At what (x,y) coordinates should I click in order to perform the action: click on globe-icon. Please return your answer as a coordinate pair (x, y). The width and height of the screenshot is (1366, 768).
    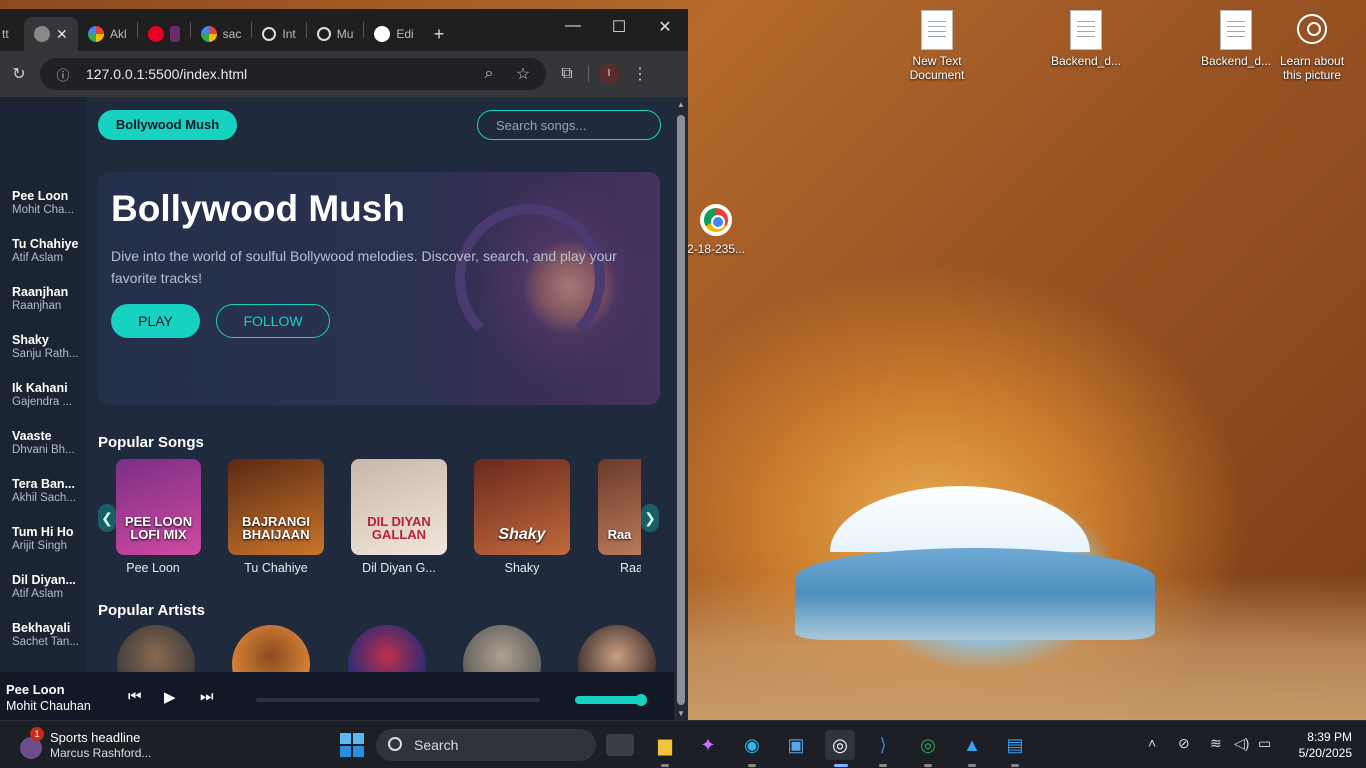
    Looking at the image, I should click on (42, 34).